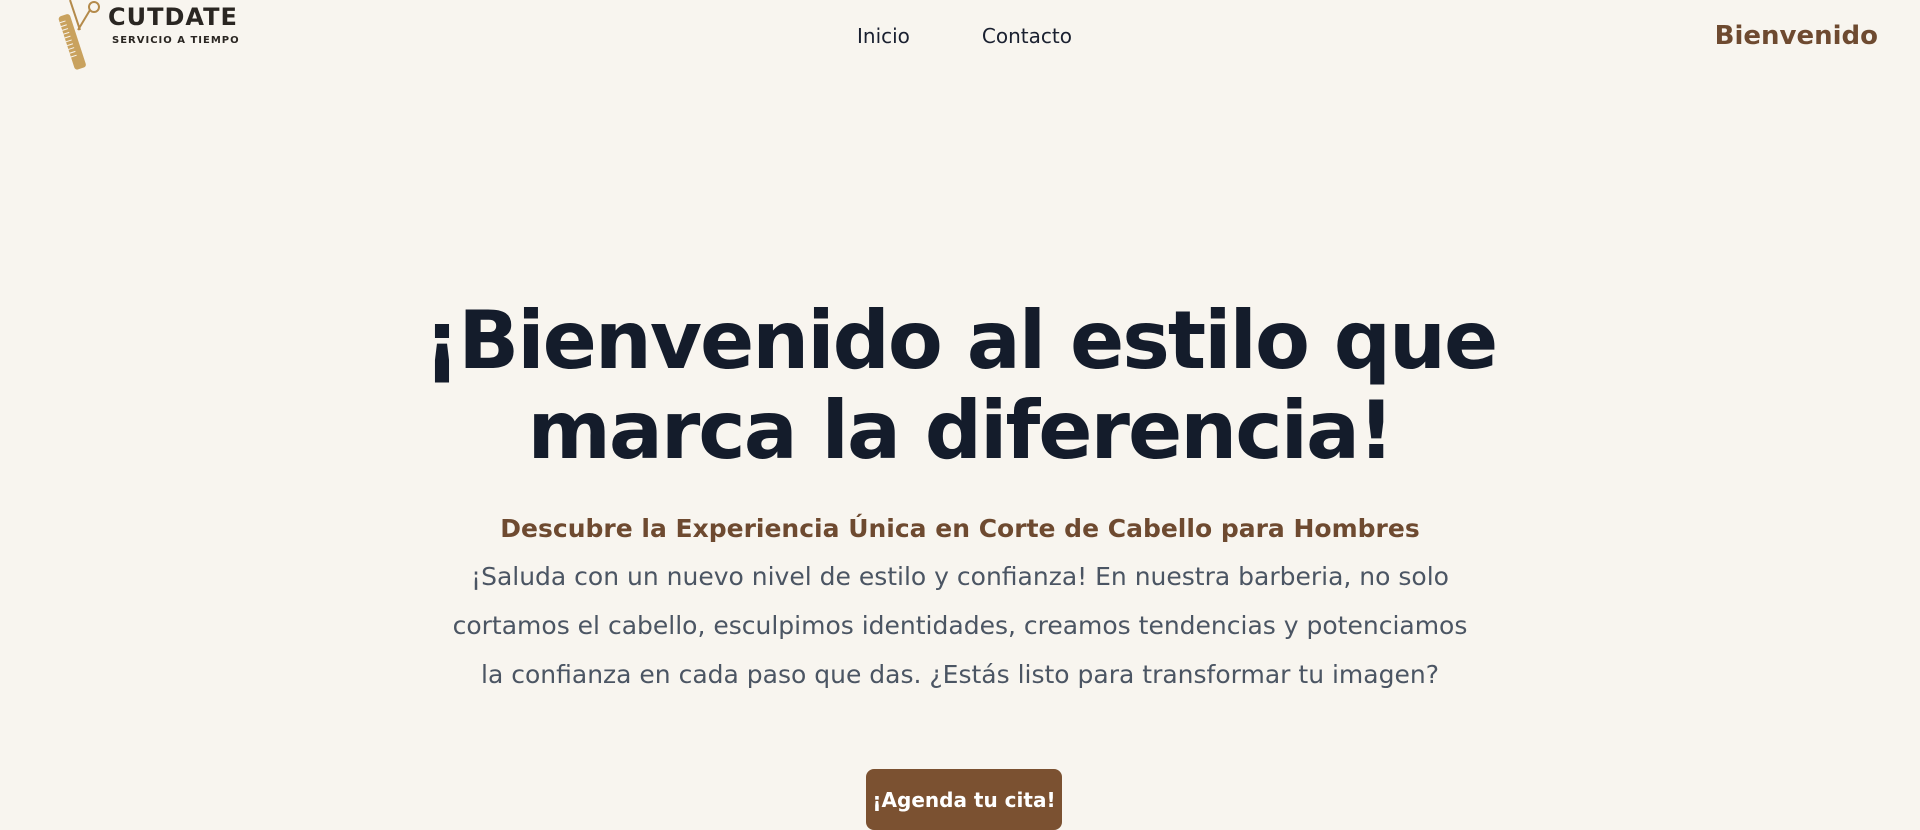 This screenshot has width=1920, height=830. What do you see at coordinates (964, 799) in the screenshot?
I see `book-appointment-button: ¡Agenda tu cita!` at bounding box center [964, 799].